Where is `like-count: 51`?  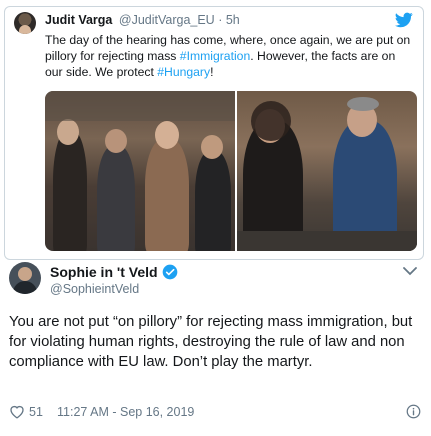
like-count: 51 is located at coordinates (36, 412).